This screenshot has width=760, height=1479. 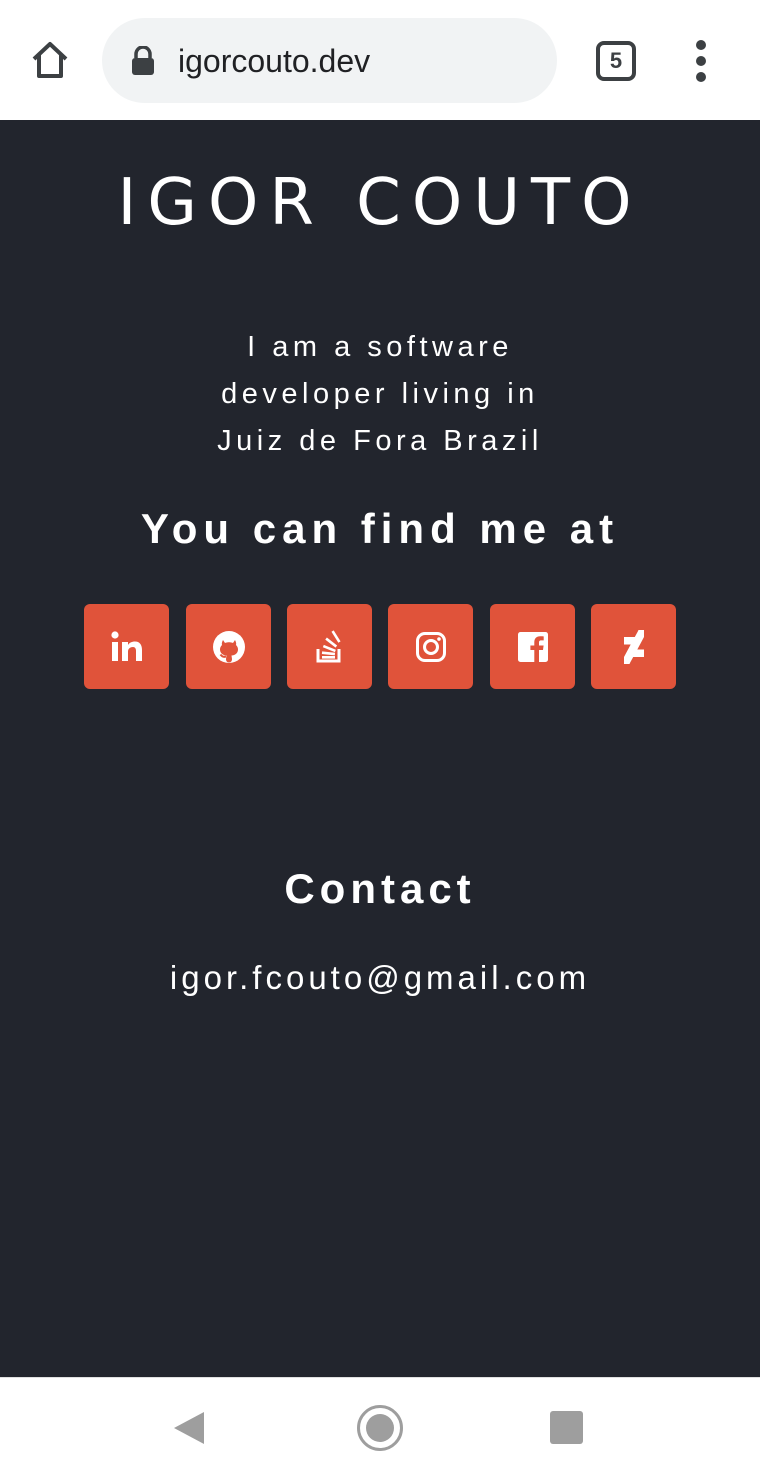 I want to click on linkedin-link, so click(x=126, y=646).